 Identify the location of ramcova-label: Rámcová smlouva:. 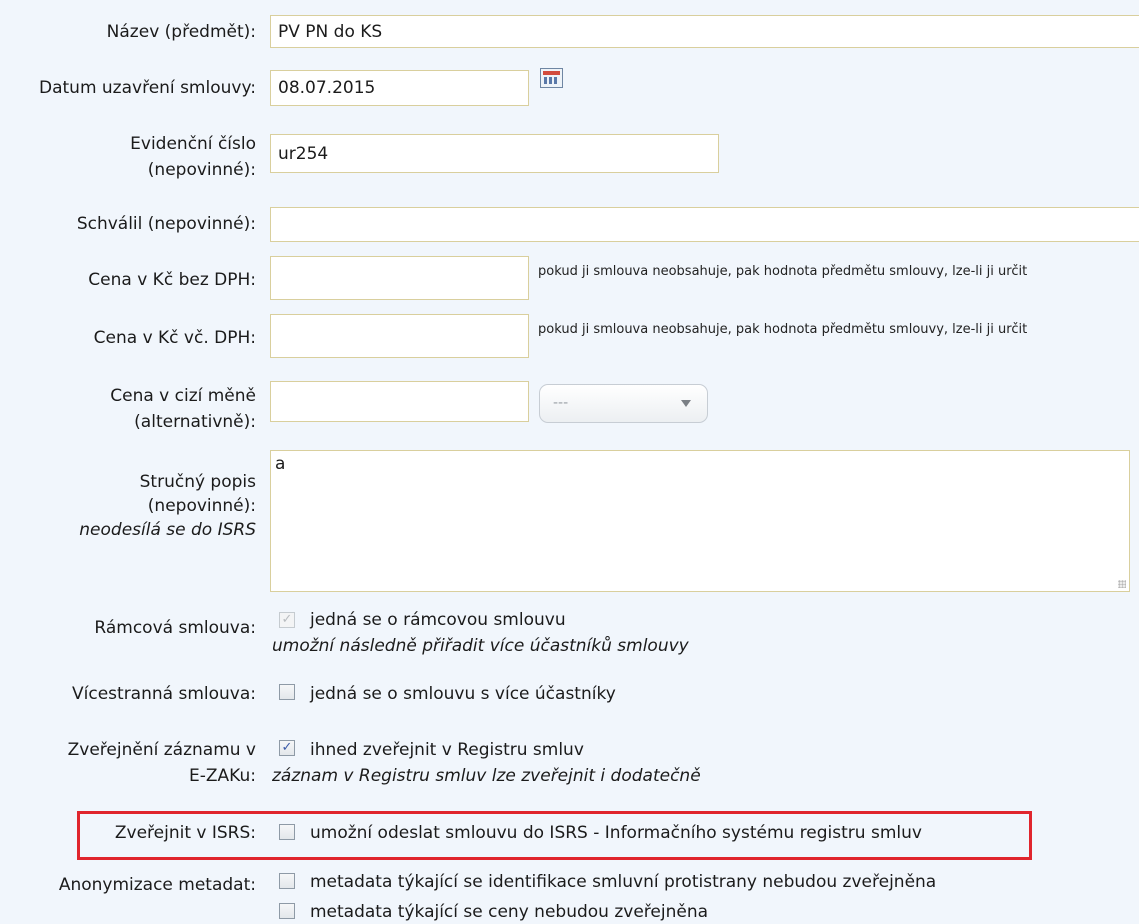
(175, 628).